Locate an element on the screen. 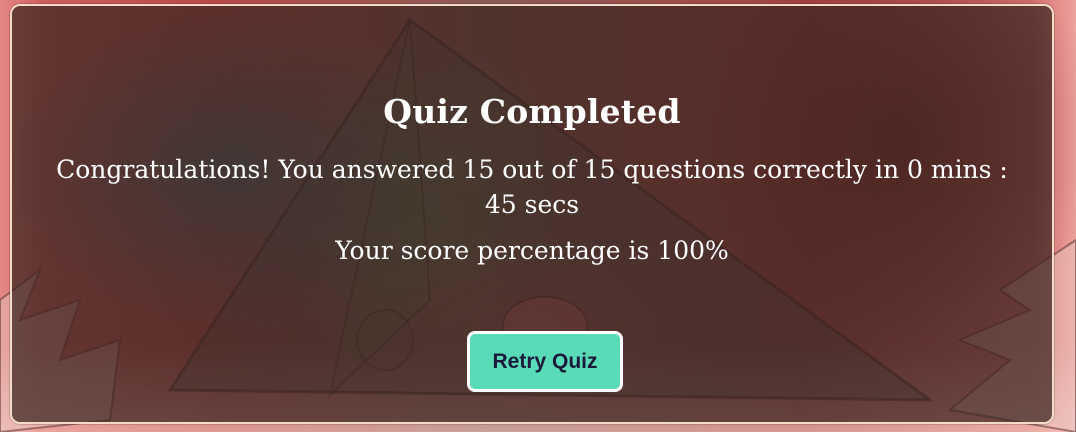 The height and width of the screenshot is (432, 1076). score-percentage: Your score percentage is 100% is located at coordinates (532, 250).